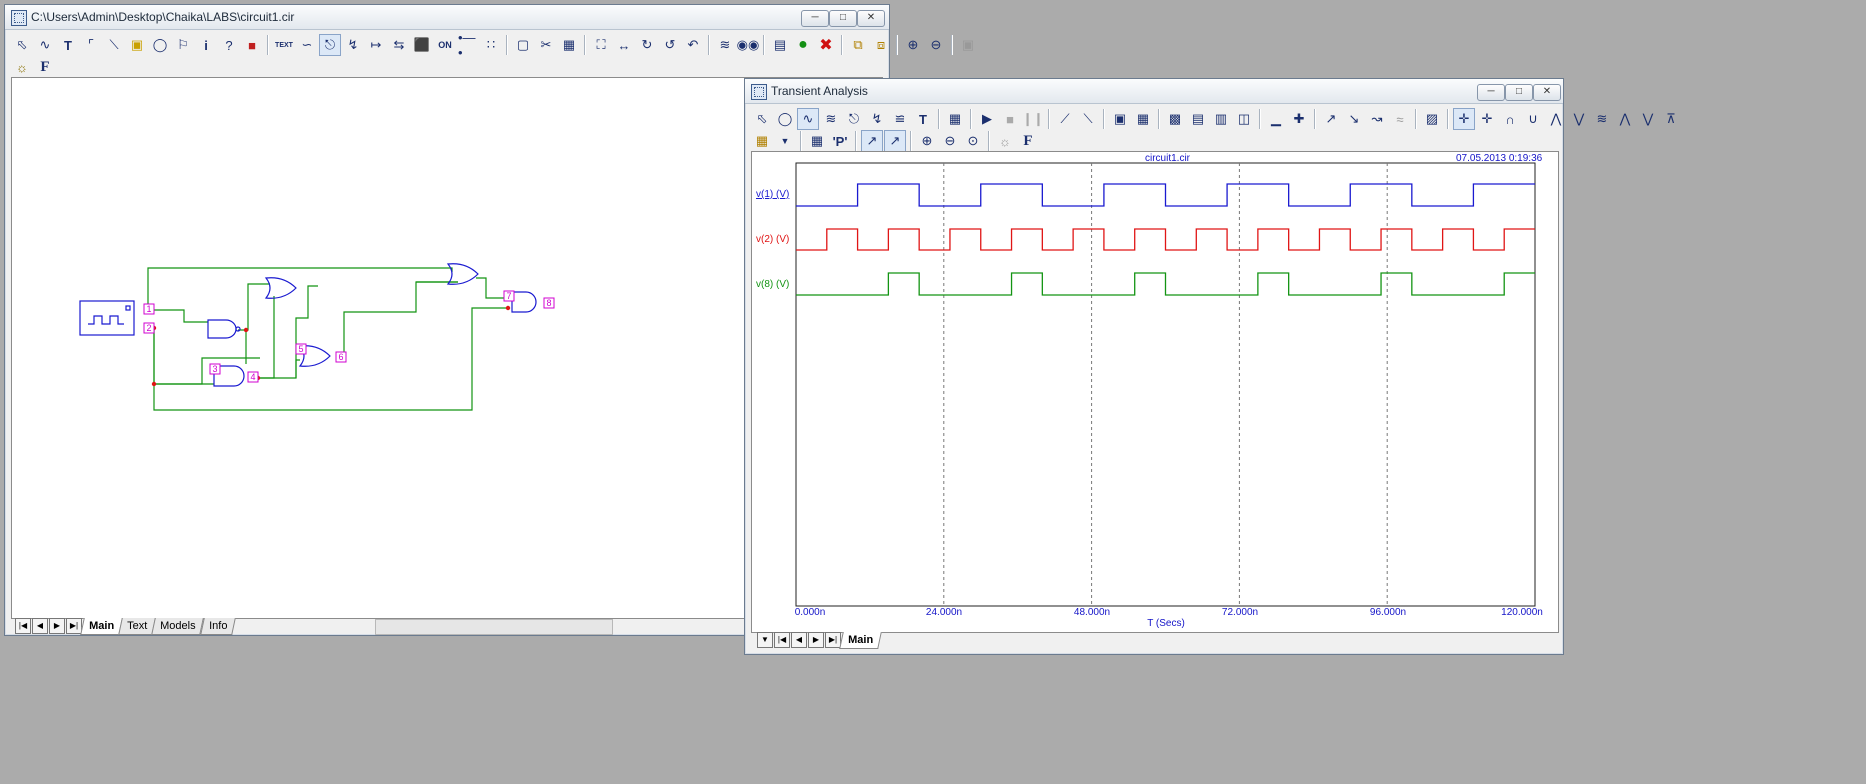 The image size is (1866, 784). Describe the element at coordinates (1010, 119) in the screenshot. I see `stop-icon: ■` at that location.